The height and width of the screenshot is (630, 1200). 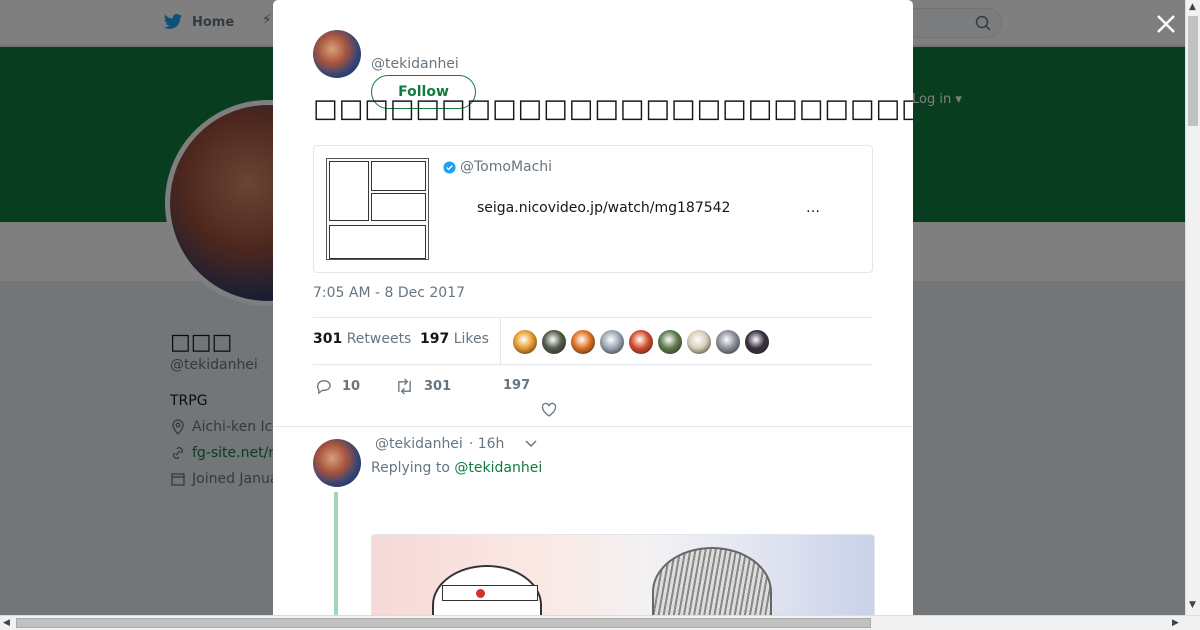 I want to click on reply-author-avatar, so click(x=337, y=463).